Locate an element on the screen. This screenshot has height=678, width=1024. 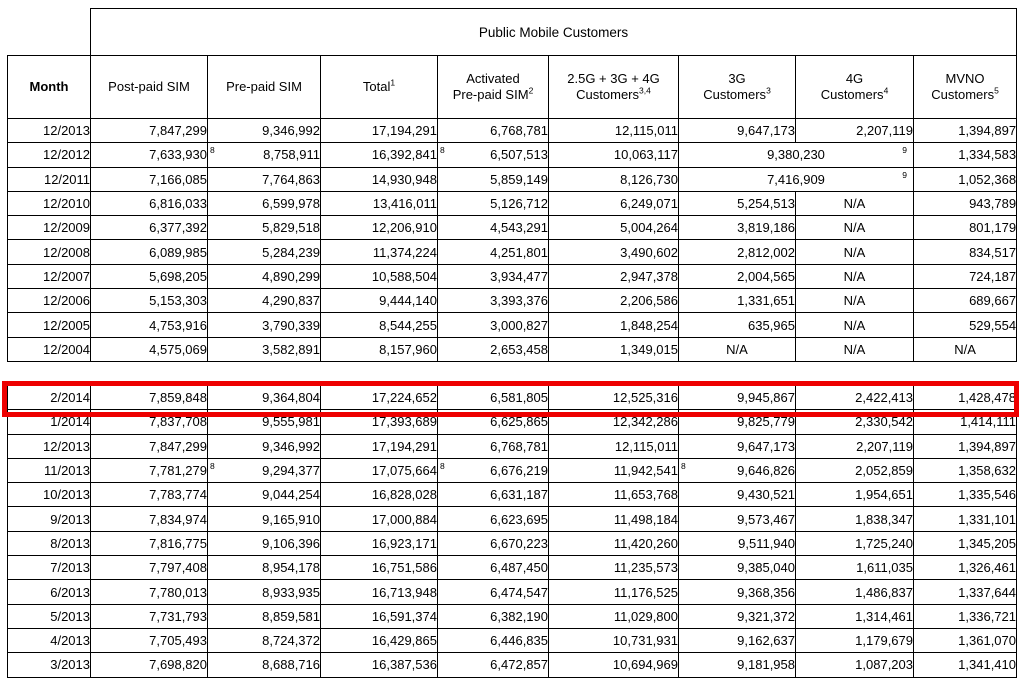
column-header-pre: Pre-paid SIM is located at coordinates (264, 87).